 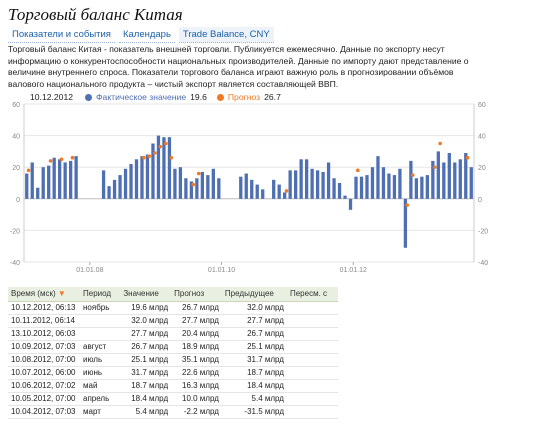 What do you see at coordinates (196, 334) in the screenshot?
I see `row-forecast: 20.4 млрд` at bounding box center [196, 334].